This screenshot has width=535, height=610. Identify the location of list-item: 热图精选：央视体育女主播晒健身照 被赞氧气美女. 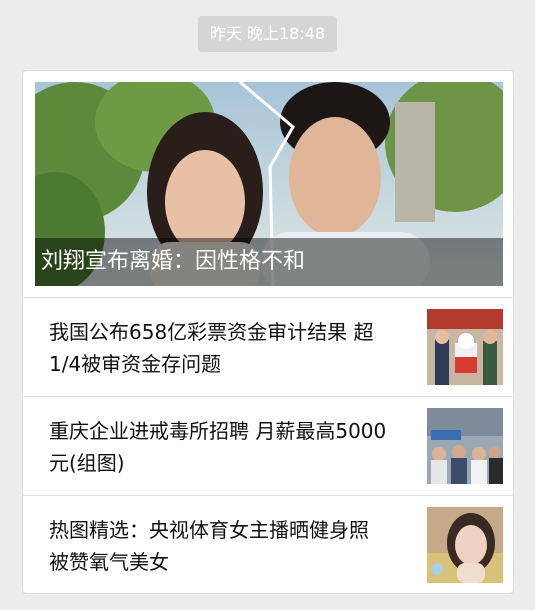
(268, 544).